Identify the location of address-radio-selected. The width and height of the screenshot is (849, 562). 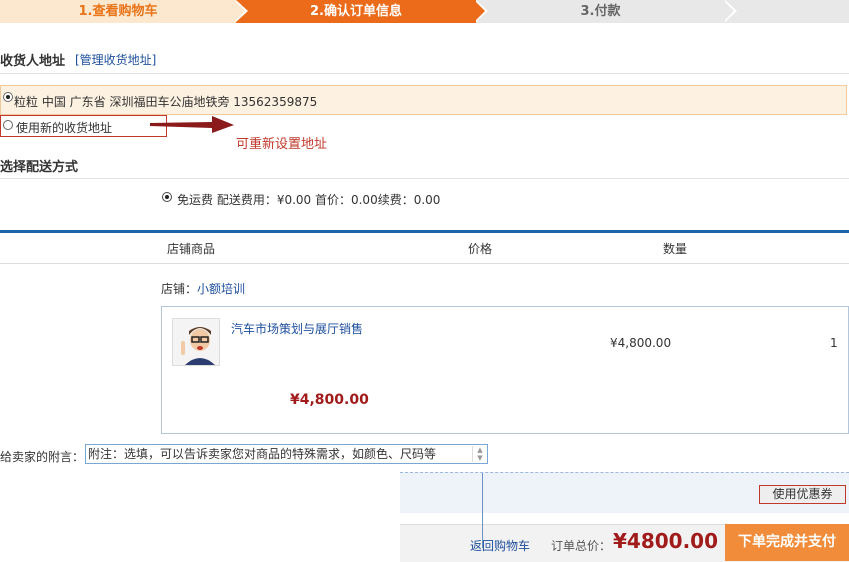
(8, 97).